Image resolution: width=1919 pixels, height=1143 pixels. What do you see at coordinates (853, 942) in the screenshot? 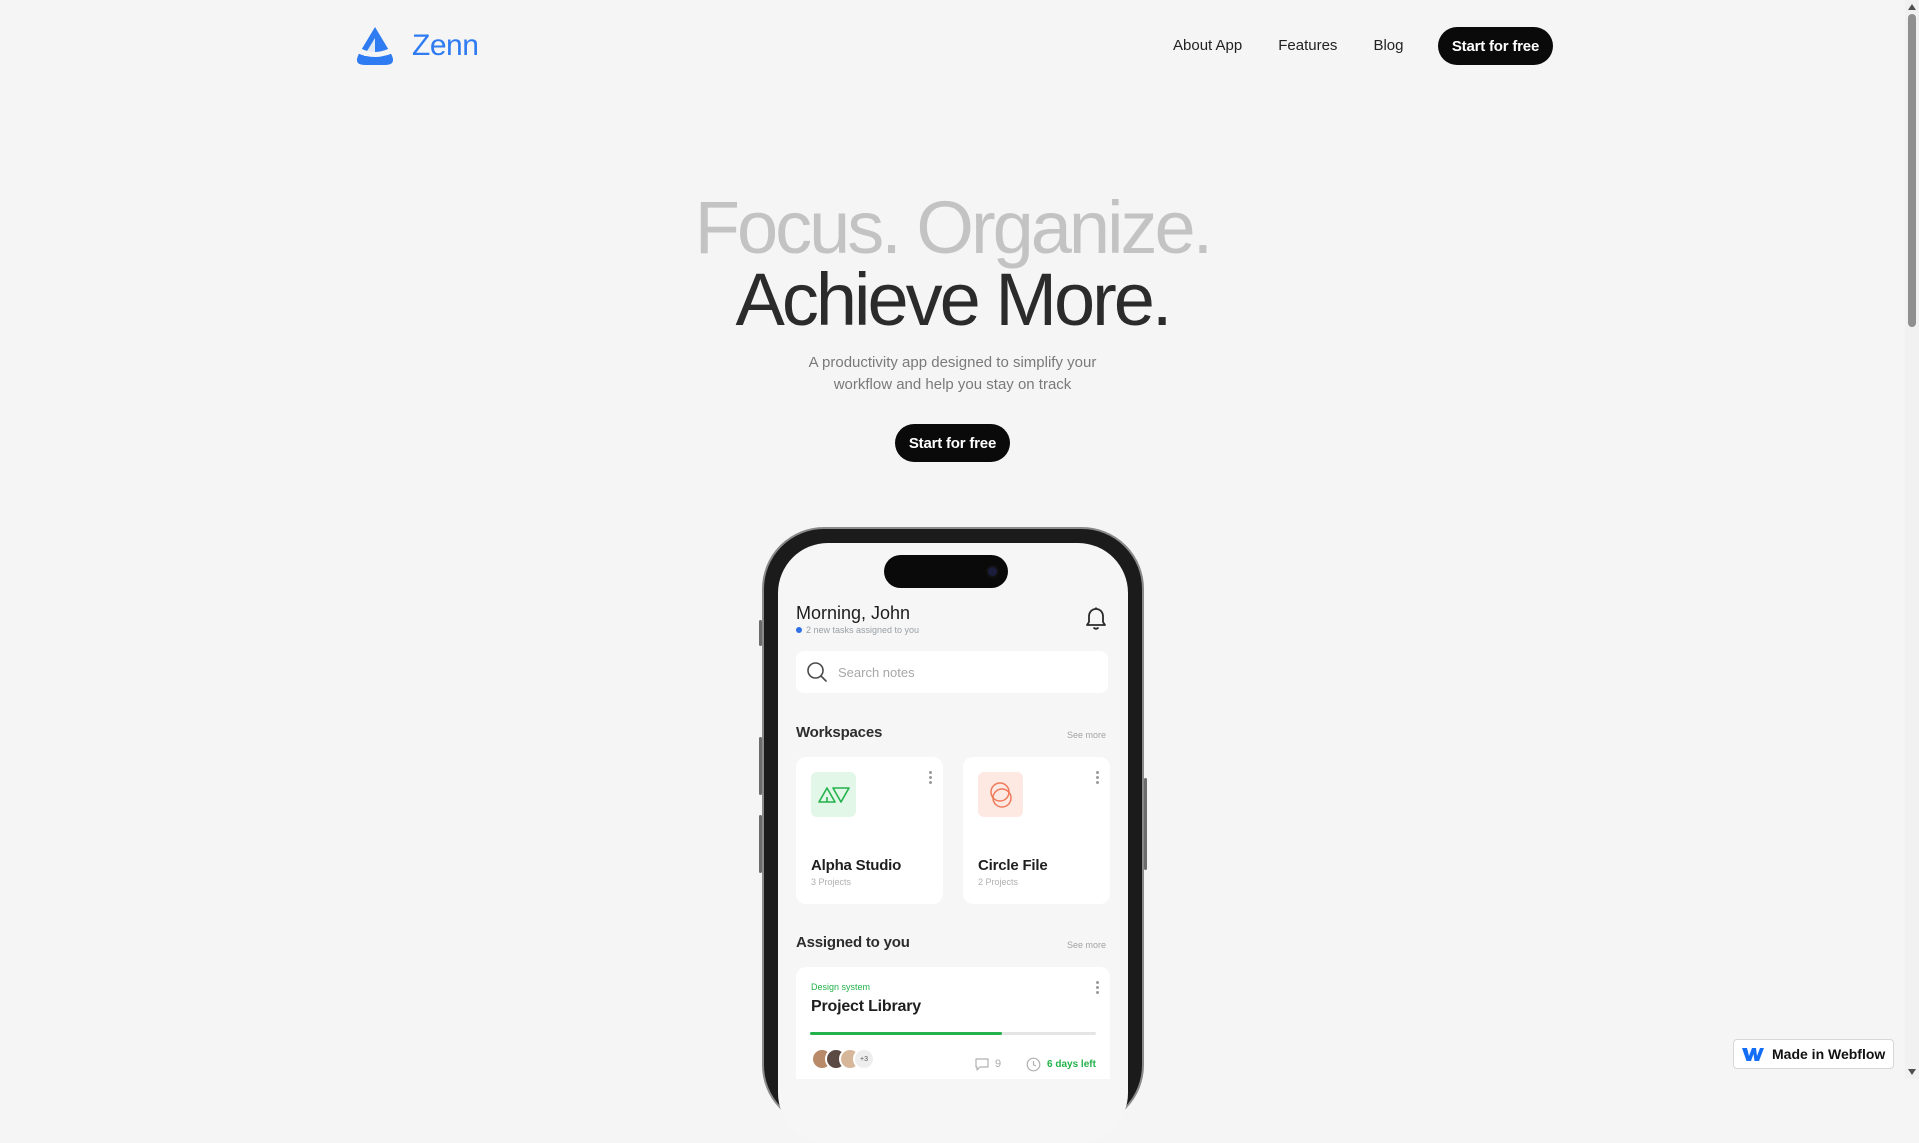
I see `assigned-title: Assigned to you` at bounding box center [853, 942].